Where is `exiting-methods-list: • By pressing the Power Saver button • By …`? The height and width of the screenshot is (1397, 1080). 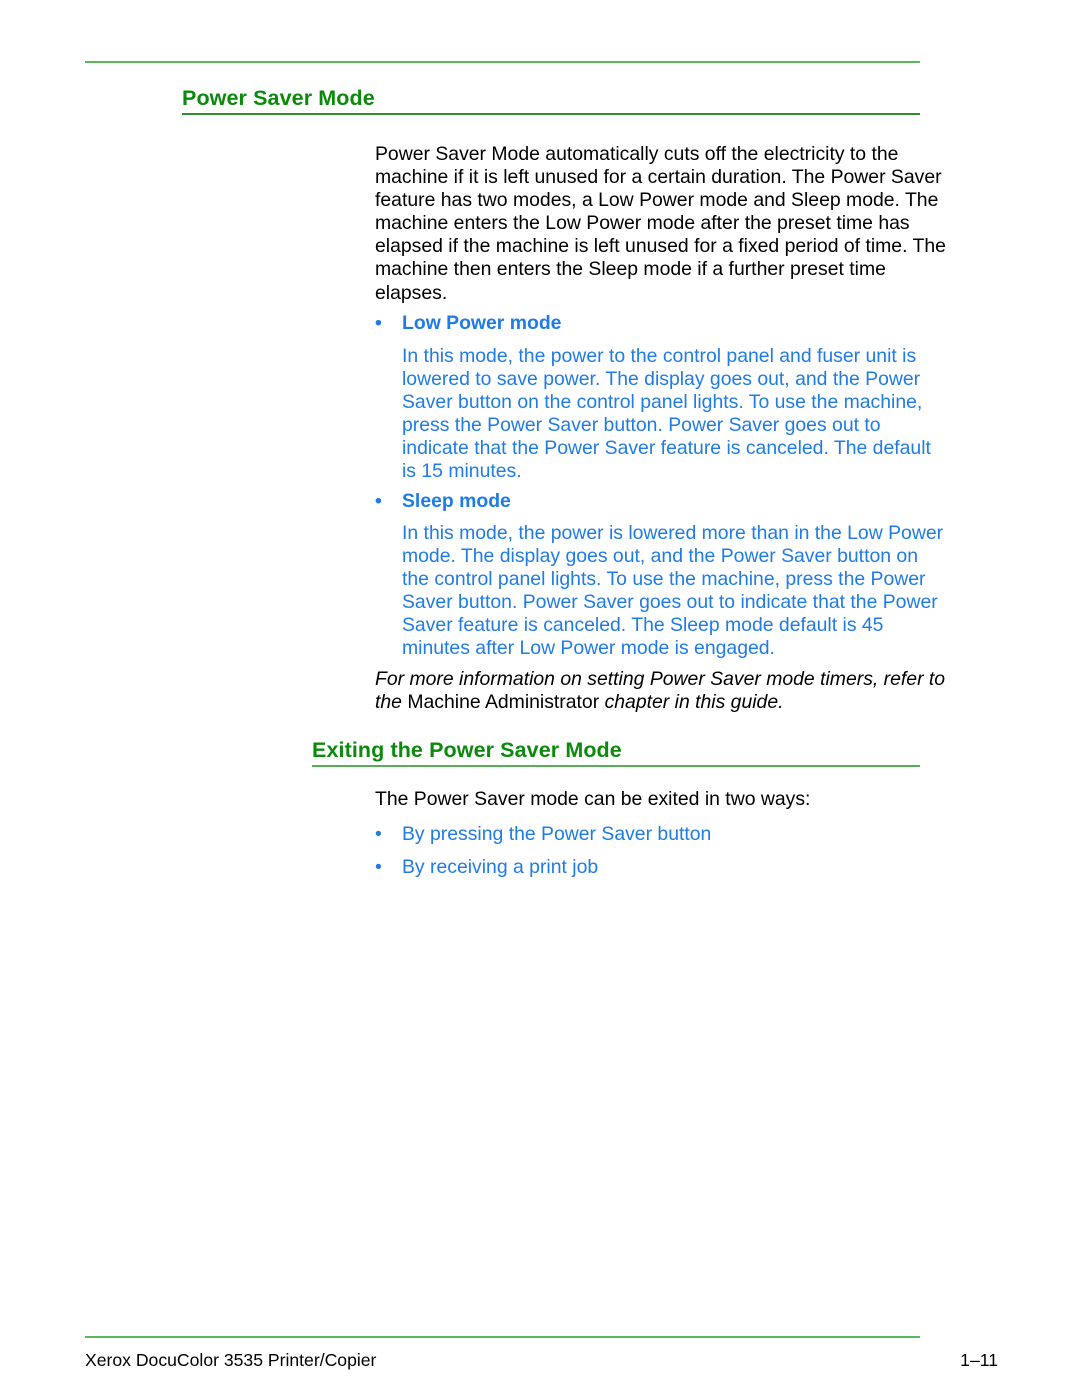 exiting-methods-list: • By pressing the Power Saver button • By … is located at coordinates (660, 856).